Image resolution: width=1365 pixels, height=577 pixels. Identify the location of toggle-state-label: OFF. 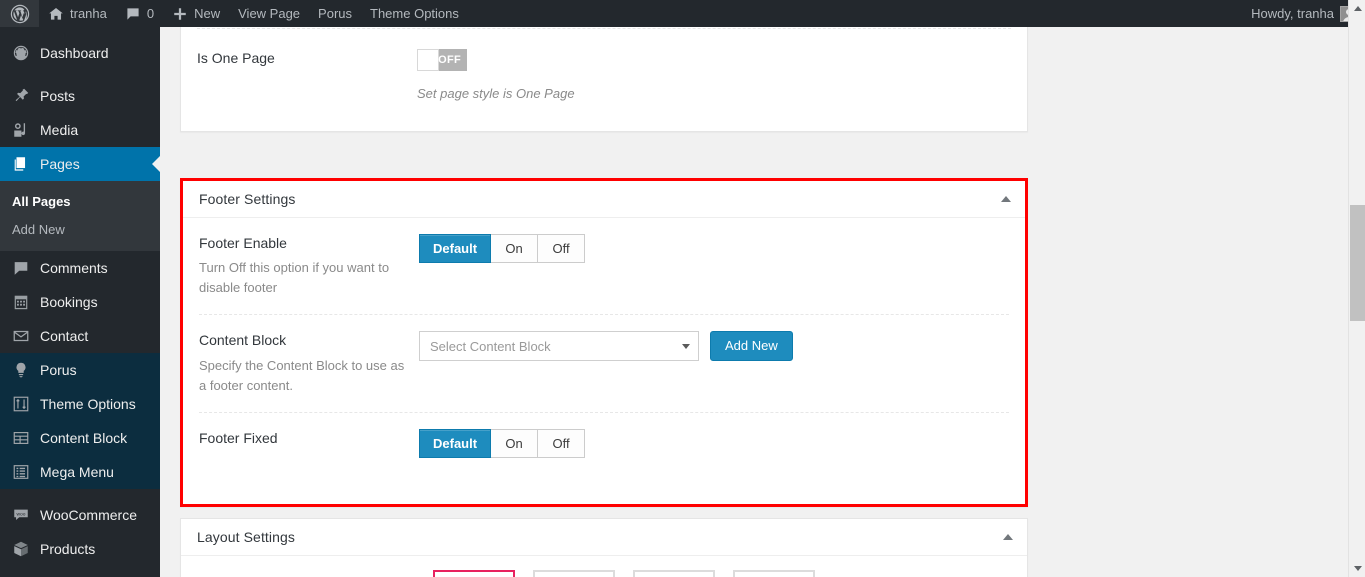
(449, 60).